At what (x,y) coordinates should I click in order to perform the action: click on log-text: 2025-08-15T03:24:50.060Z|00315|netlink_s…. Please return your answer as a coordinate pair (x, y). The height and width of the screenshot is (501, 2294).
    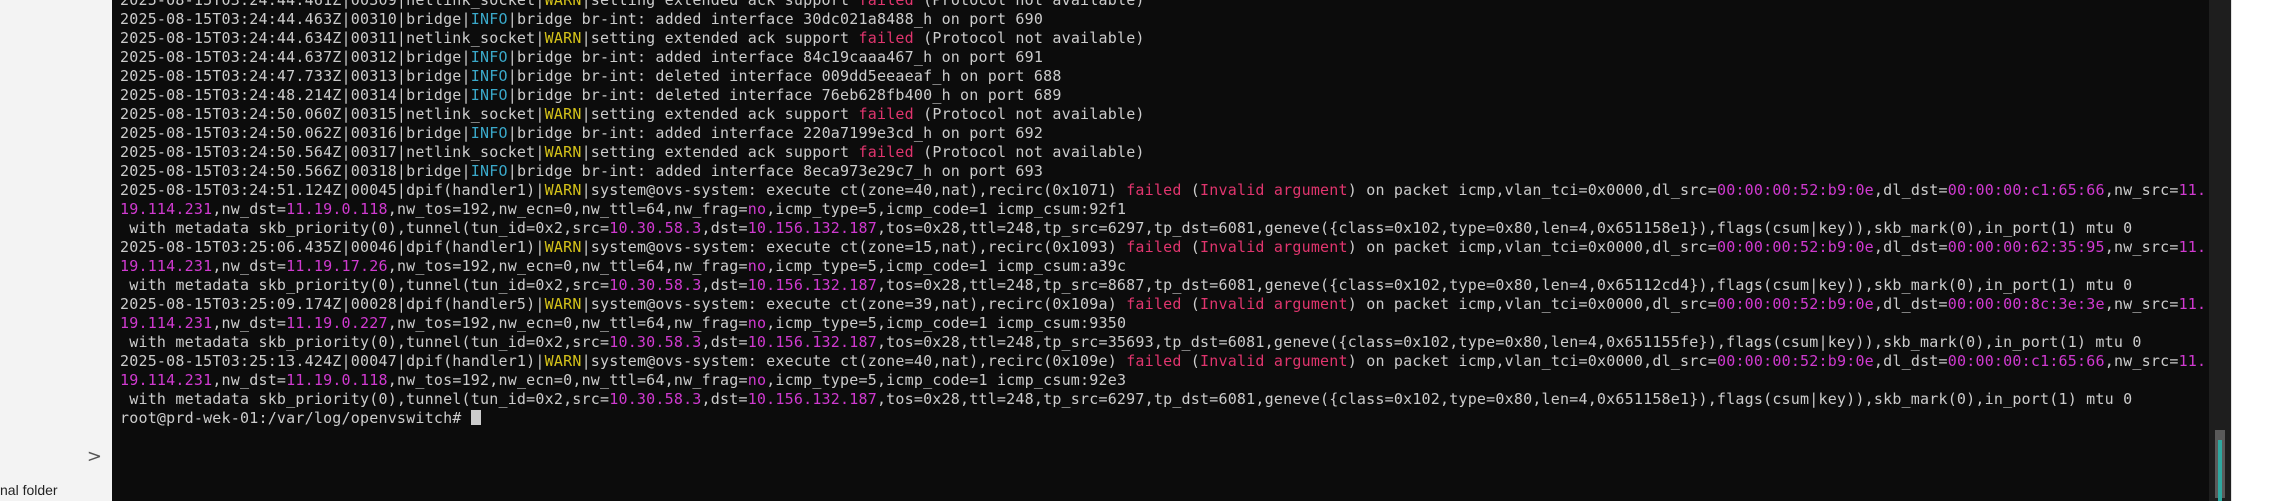
    Looking at the image, I should click on (332, 114).